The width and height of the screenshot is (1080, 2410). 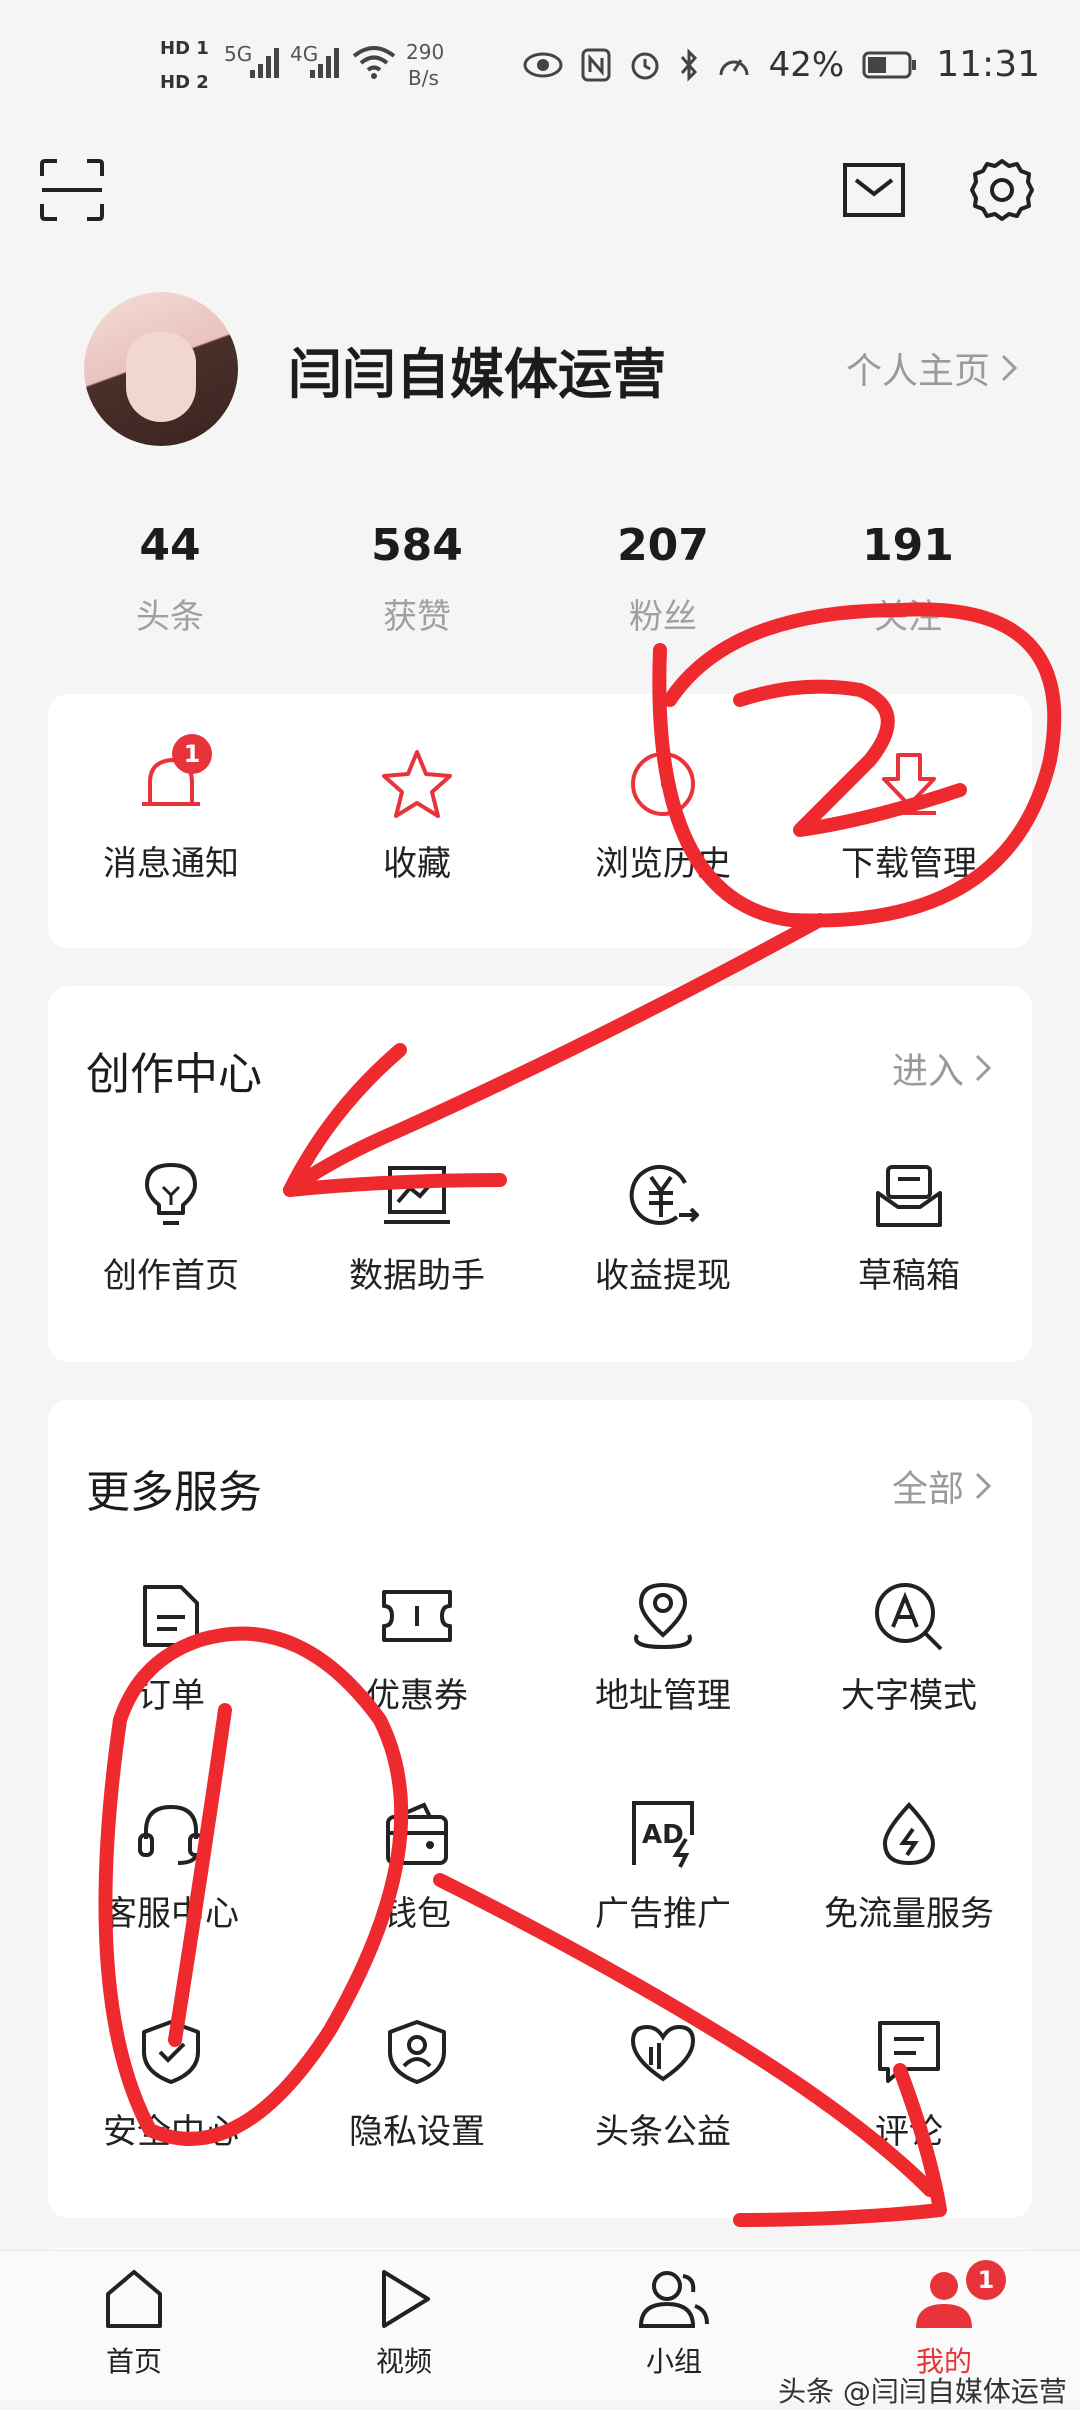 What do you see at coordinates (663, 1226) in the screenshot?
I see `creation-item-earnings: 收益提现` at bounding box center [663, 1226].